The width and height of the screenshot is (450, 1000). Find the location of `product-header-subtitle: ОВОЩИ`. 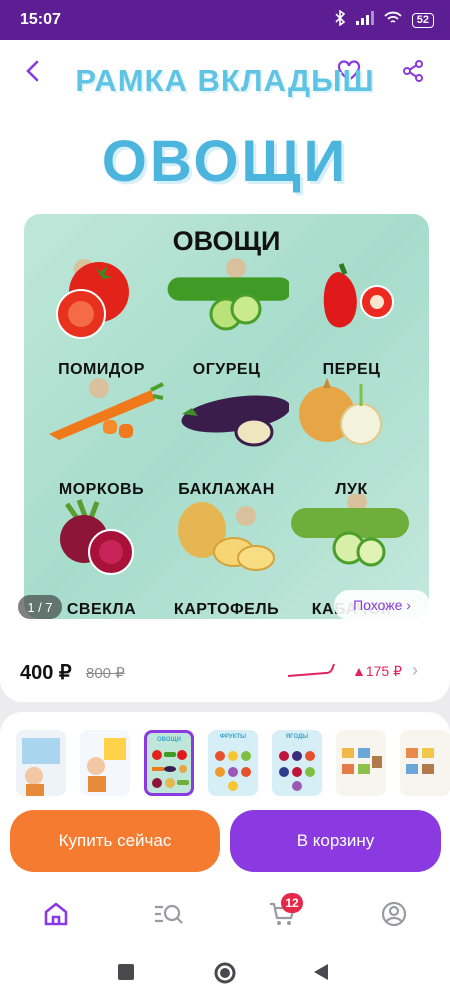

product-header-subtitle: ОВОЩИ is located at coordinates (225, 161).